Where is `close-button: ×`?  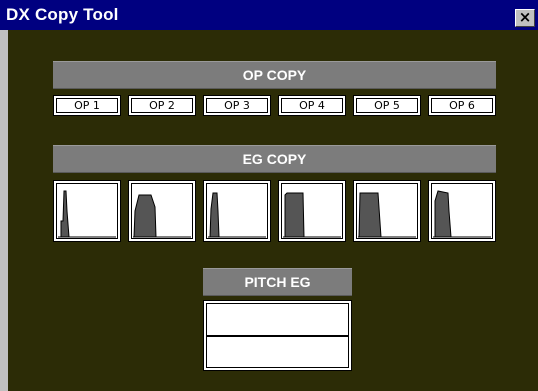
close-button: × is located at coordinates (525, 18).